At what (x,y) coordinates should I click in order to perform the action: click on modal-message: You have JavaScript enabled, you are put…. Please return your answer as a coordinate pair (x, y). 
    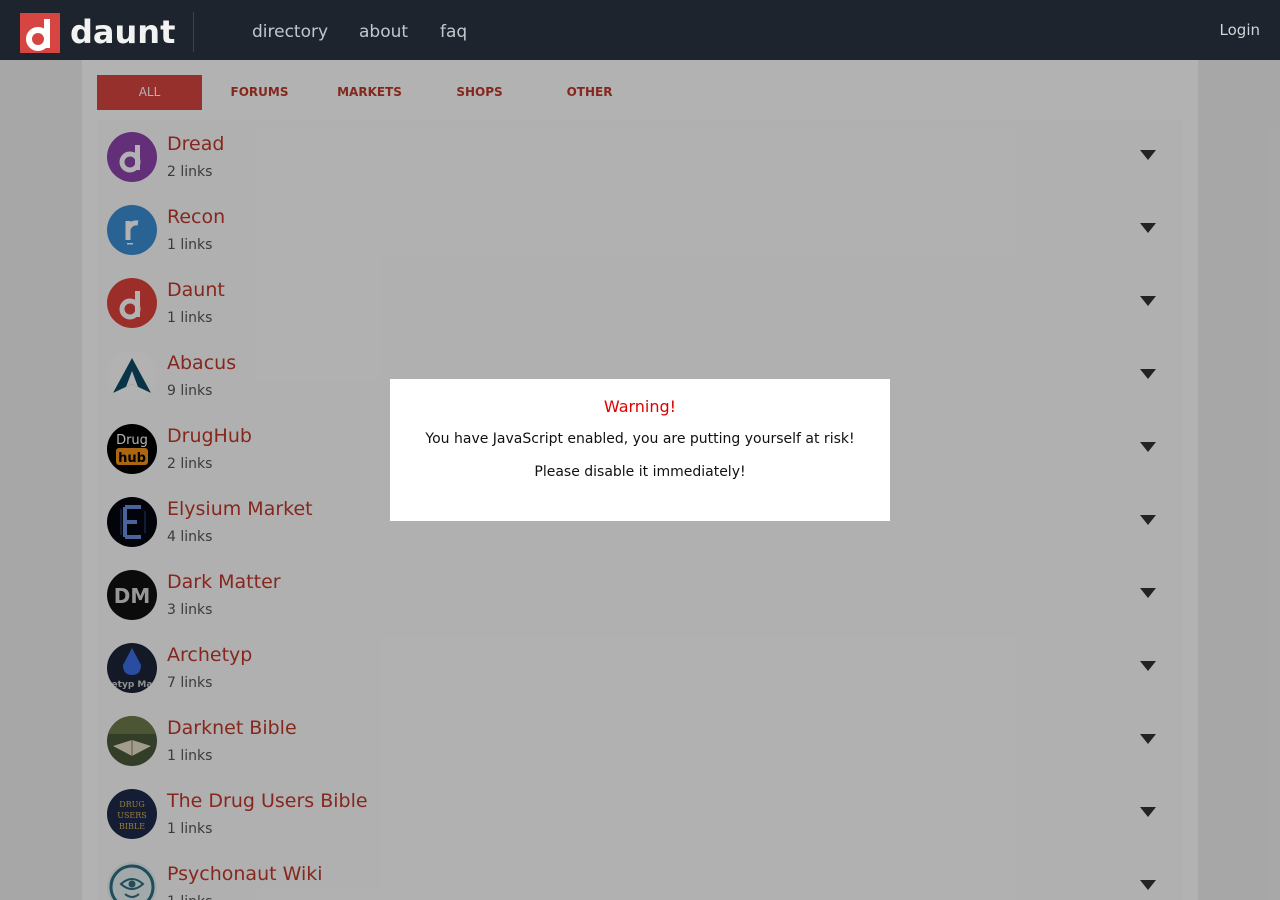
    Looking at the image, I should click on (640, 439).